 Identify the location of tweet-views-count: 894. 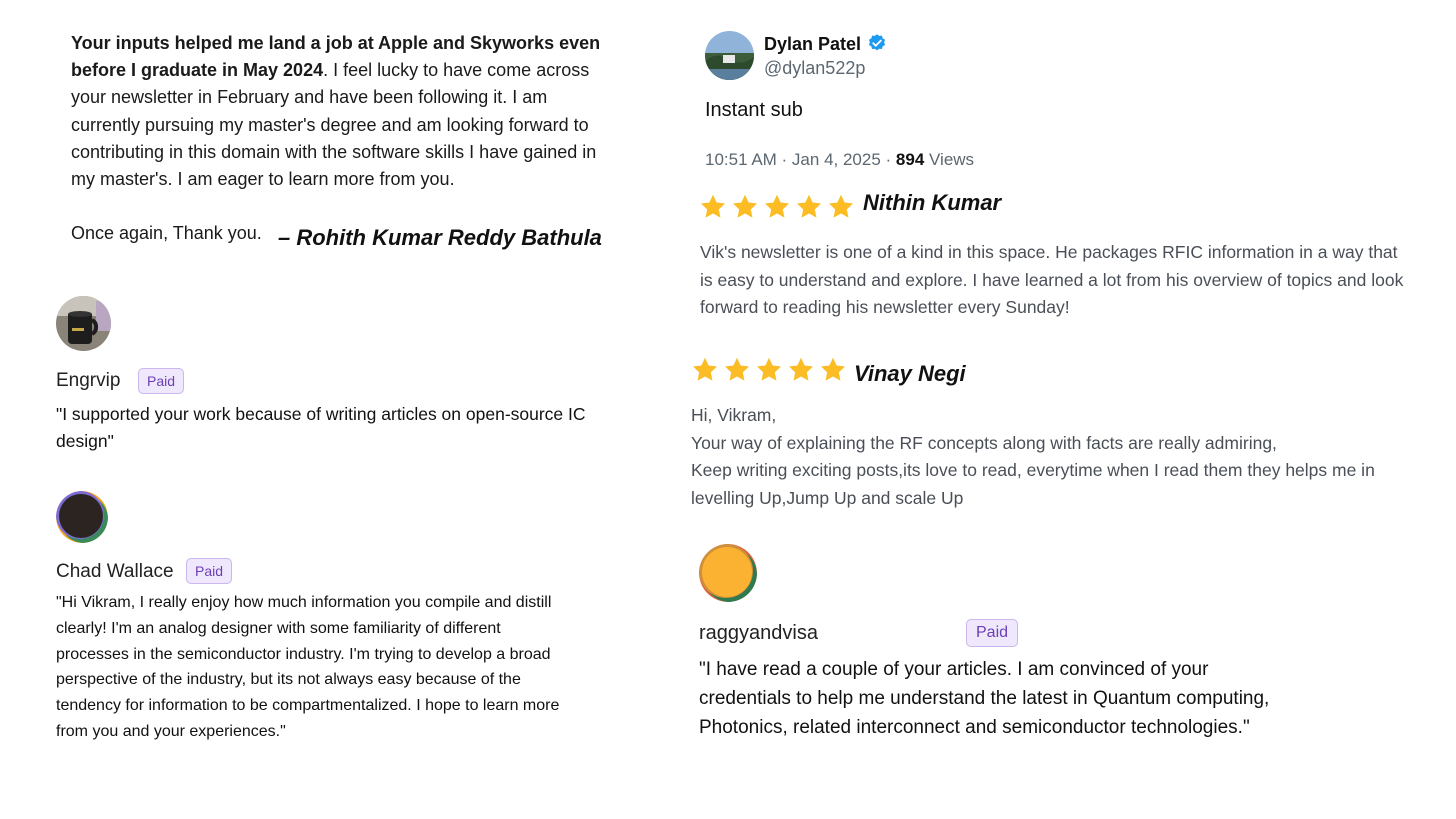
(910, 159).